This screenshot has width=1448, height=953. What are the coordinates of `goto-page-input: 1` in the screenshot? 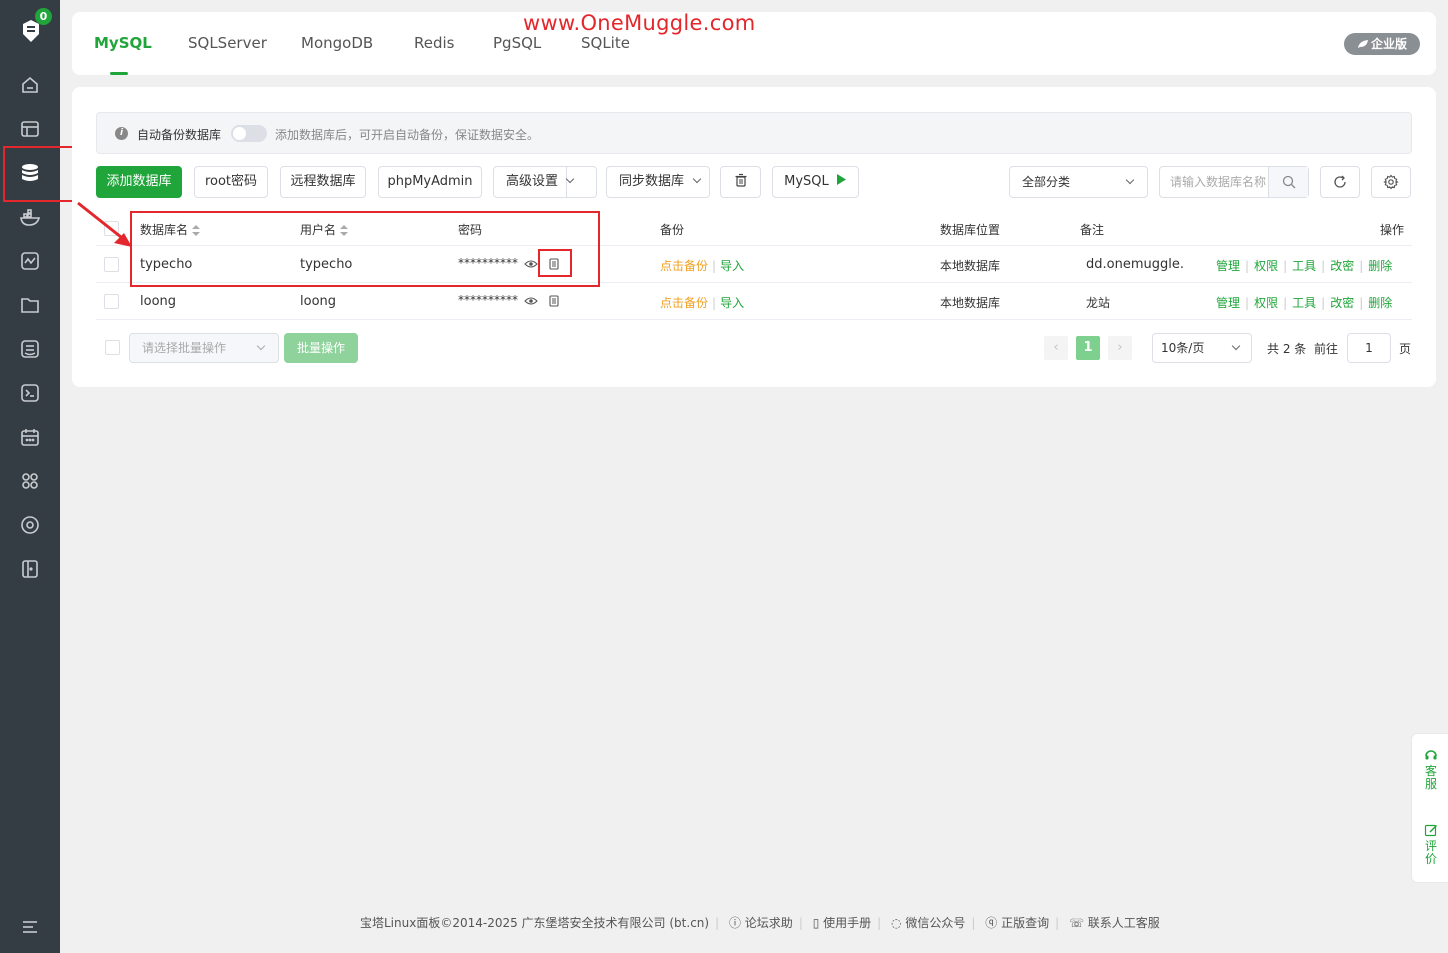 It's located at (1369, 348).